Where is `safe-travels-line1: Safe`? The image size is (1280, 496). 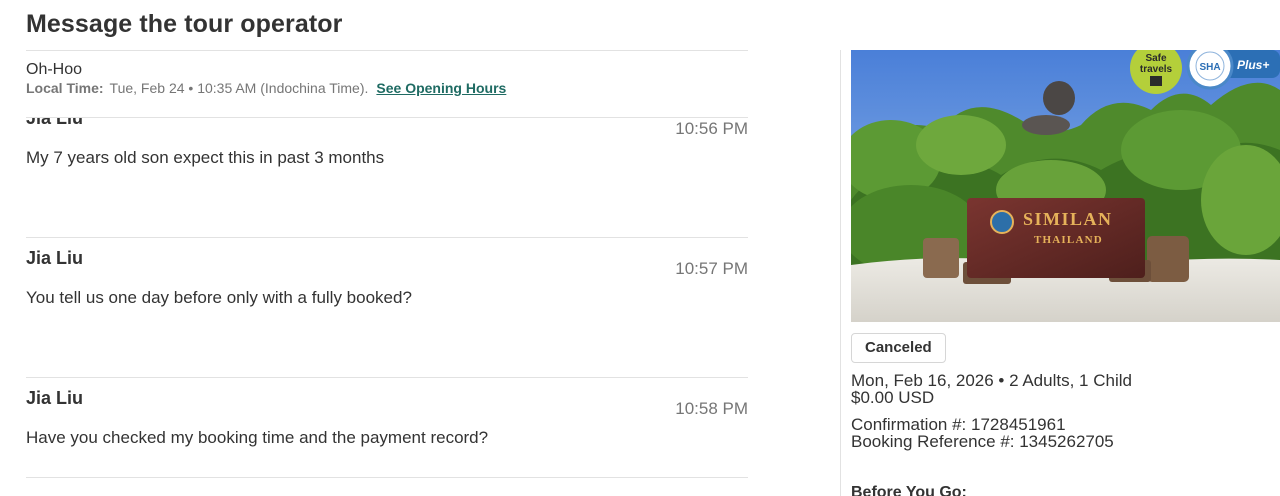 safe-travels-line1: Safe is located at coordinates (1156, 58).